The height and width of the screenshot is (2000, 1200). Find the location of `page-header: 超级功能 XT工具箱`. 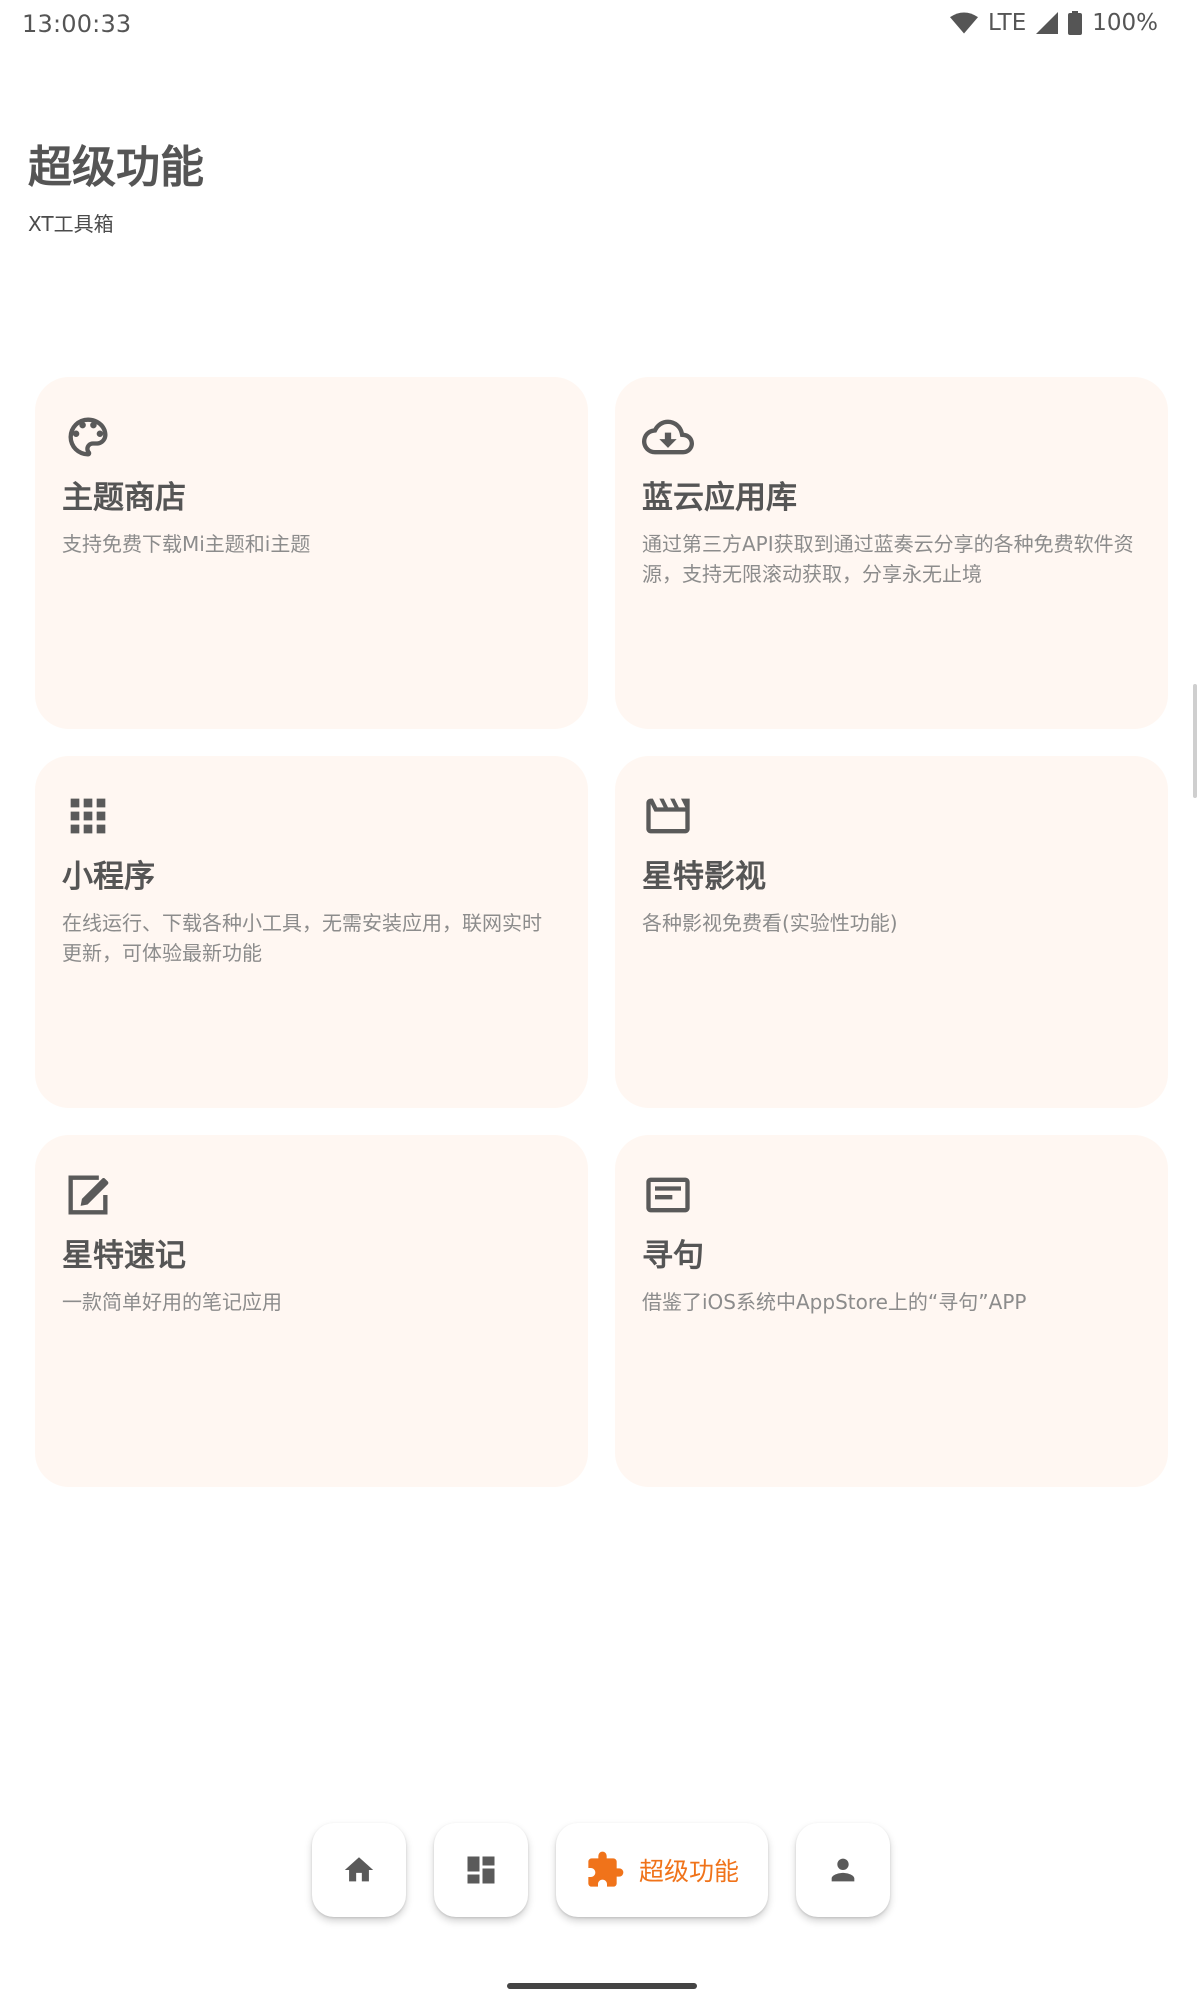

page-header: 超级功能 XT工具箱 is located at coordinates (116, 188).